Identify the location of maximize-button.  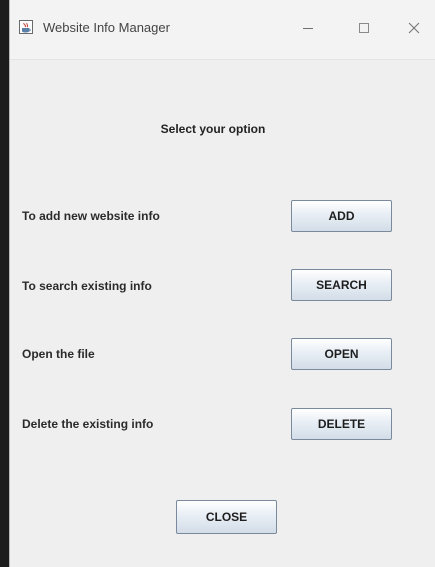
(364, 28).